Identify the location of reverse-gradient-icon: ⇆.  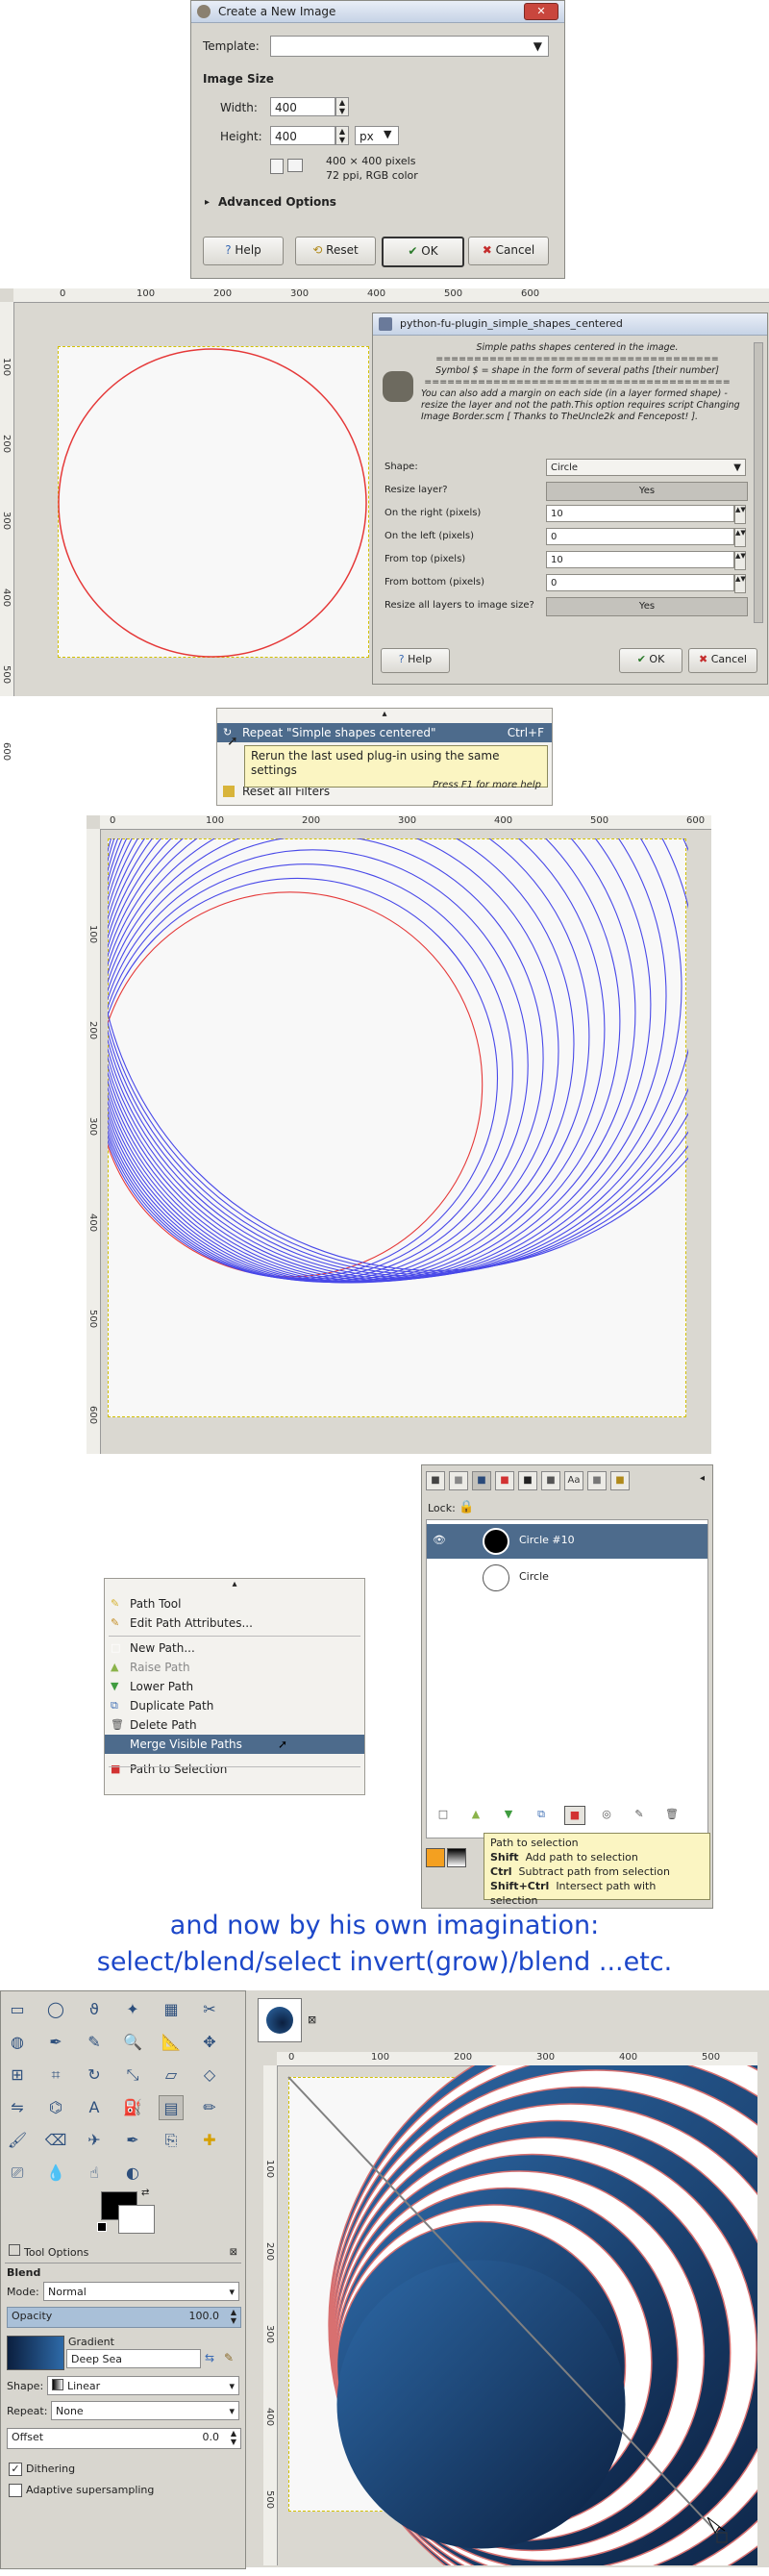
(210, 2357).